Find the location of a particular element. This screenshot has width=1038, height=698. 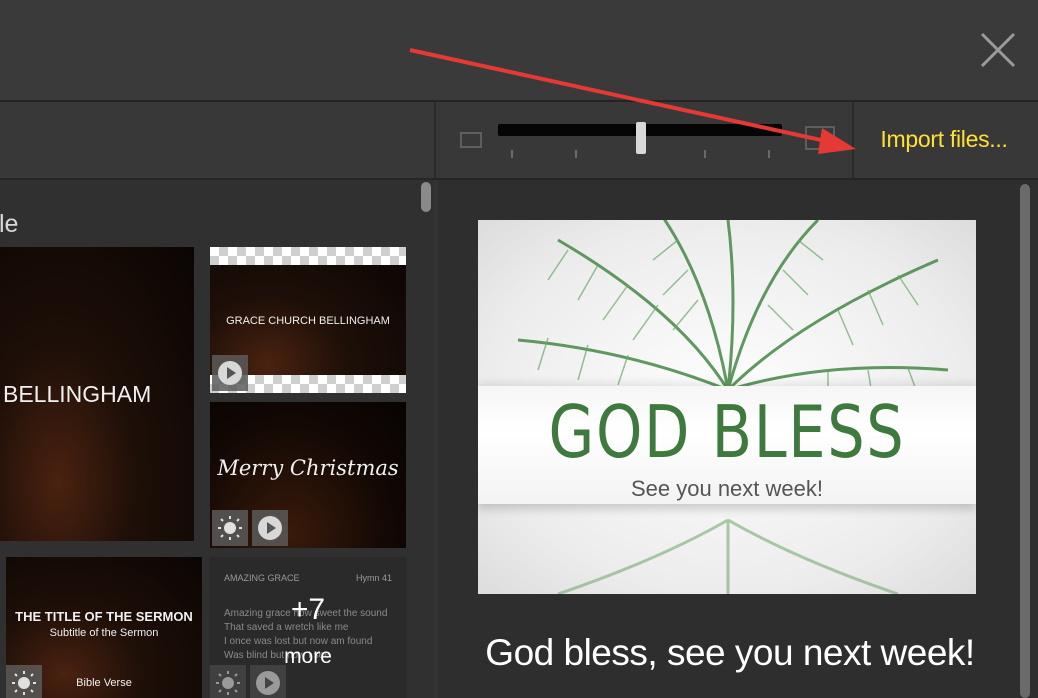

section-title: tle is located at coordinates (9, 224).